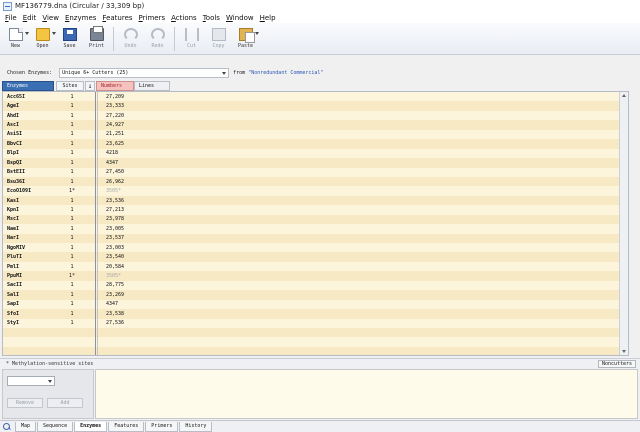  What do you see at coordinates (184, 18) in the screenshot?
I see `menu-actions: Actions` at bounding box center [184, 18].